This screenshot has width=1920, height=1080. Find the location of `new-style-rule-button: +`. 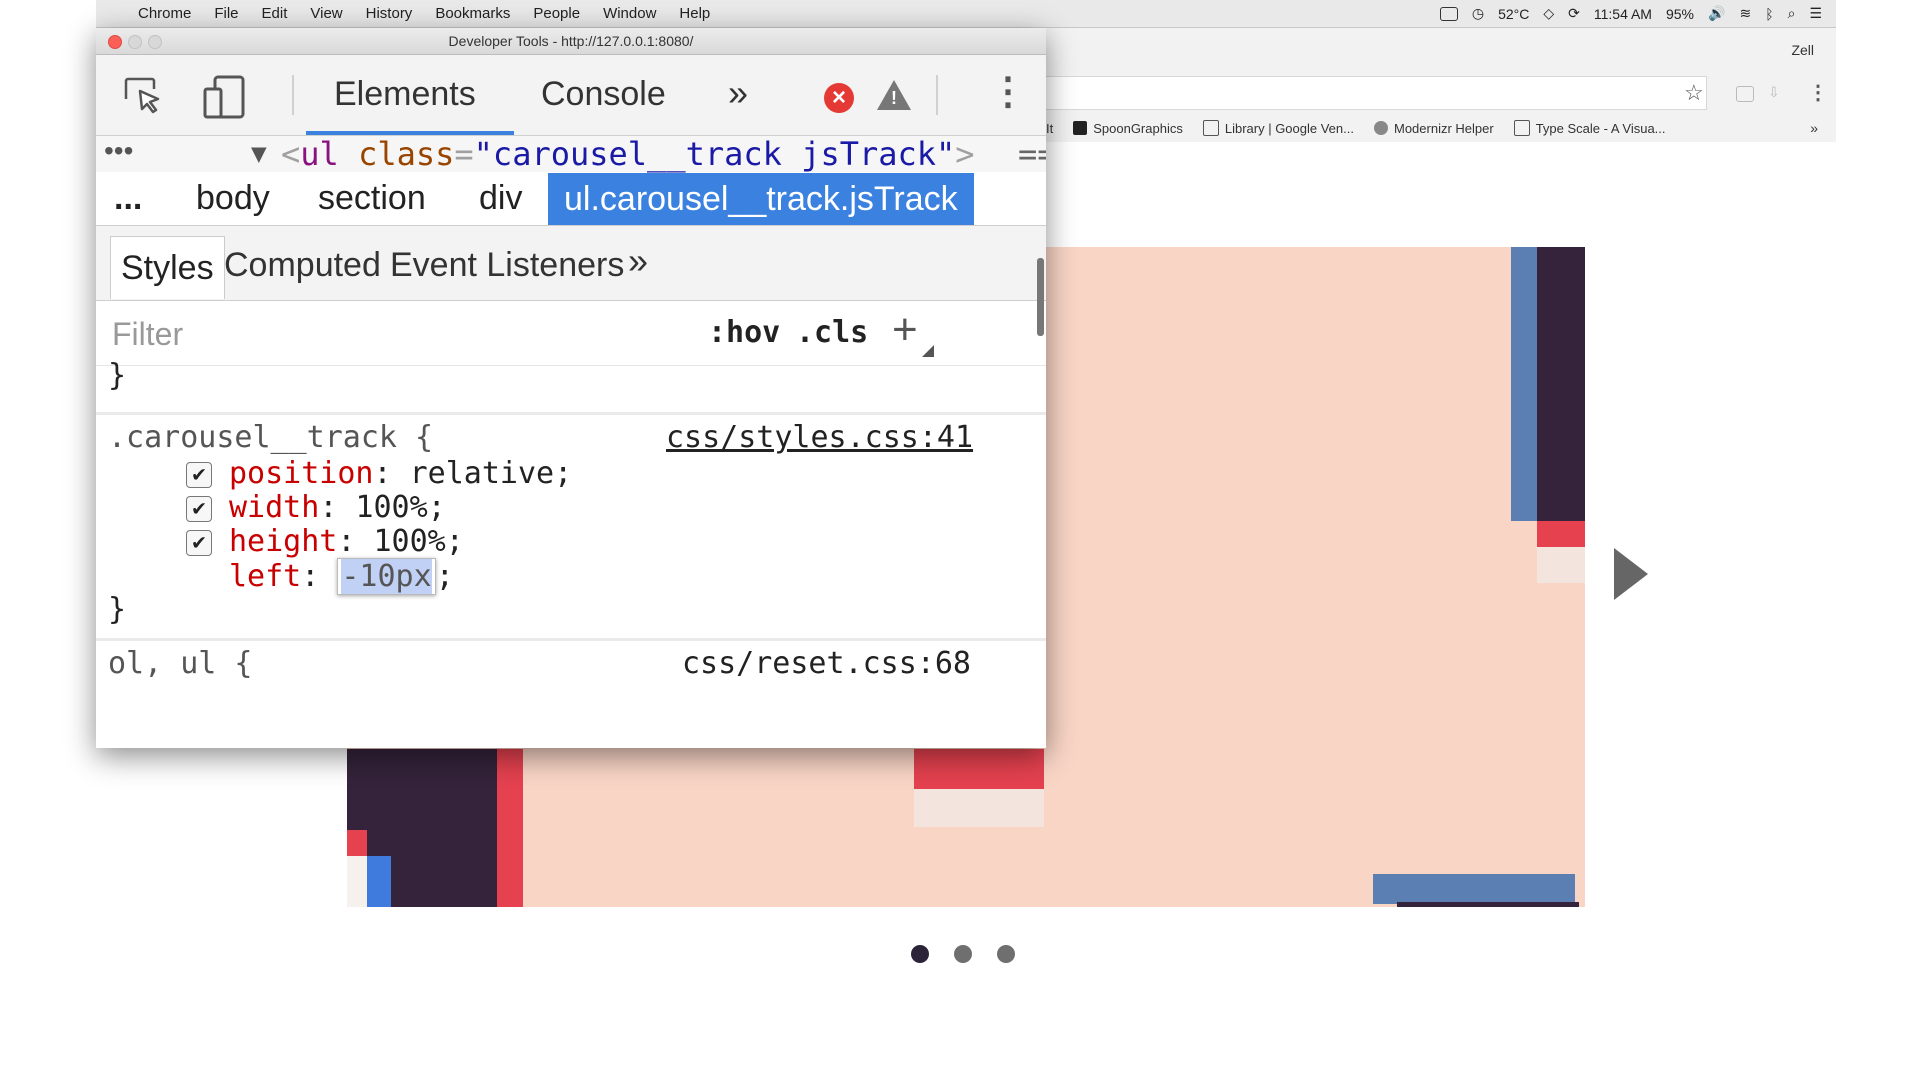

new-style-rule-button: + is located at coordinates (905, 330).